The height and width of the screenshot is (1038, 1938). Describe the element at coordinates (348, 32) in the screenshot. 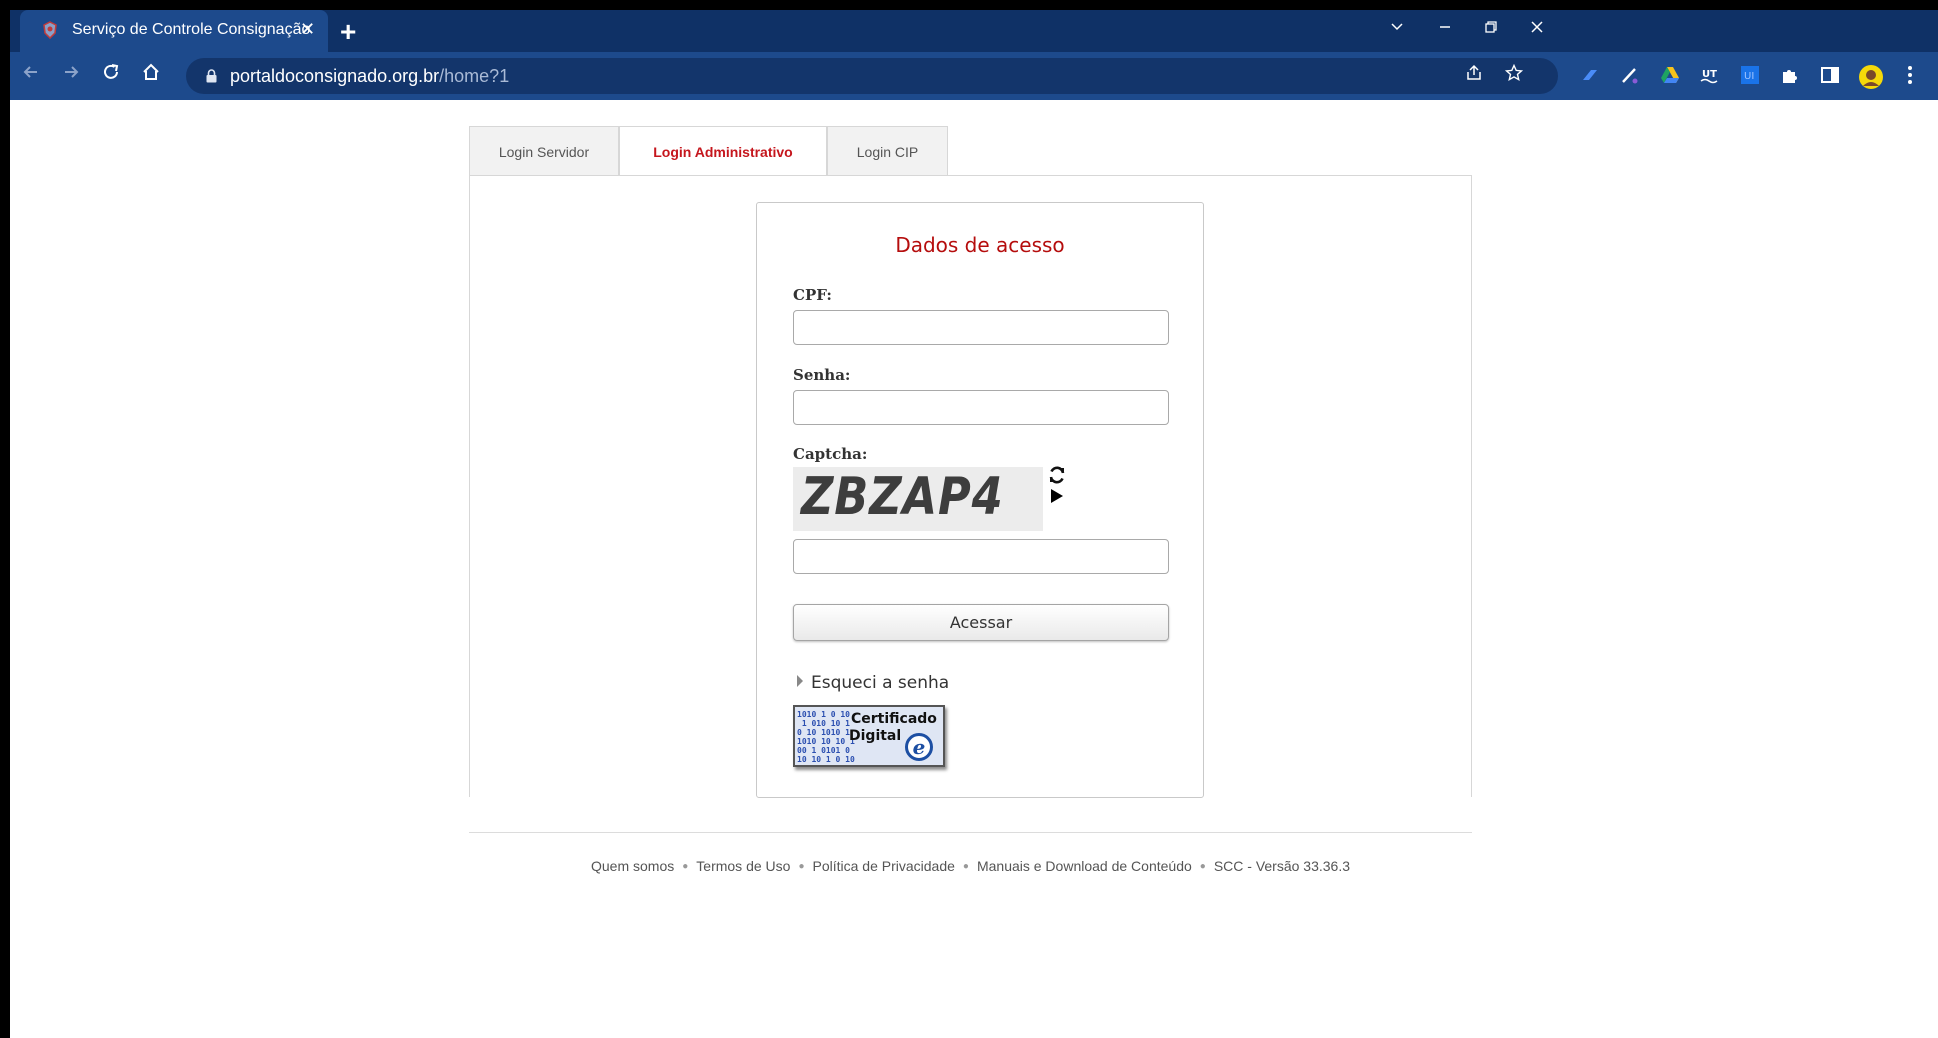

I see `new-tab-button: +` at that location.